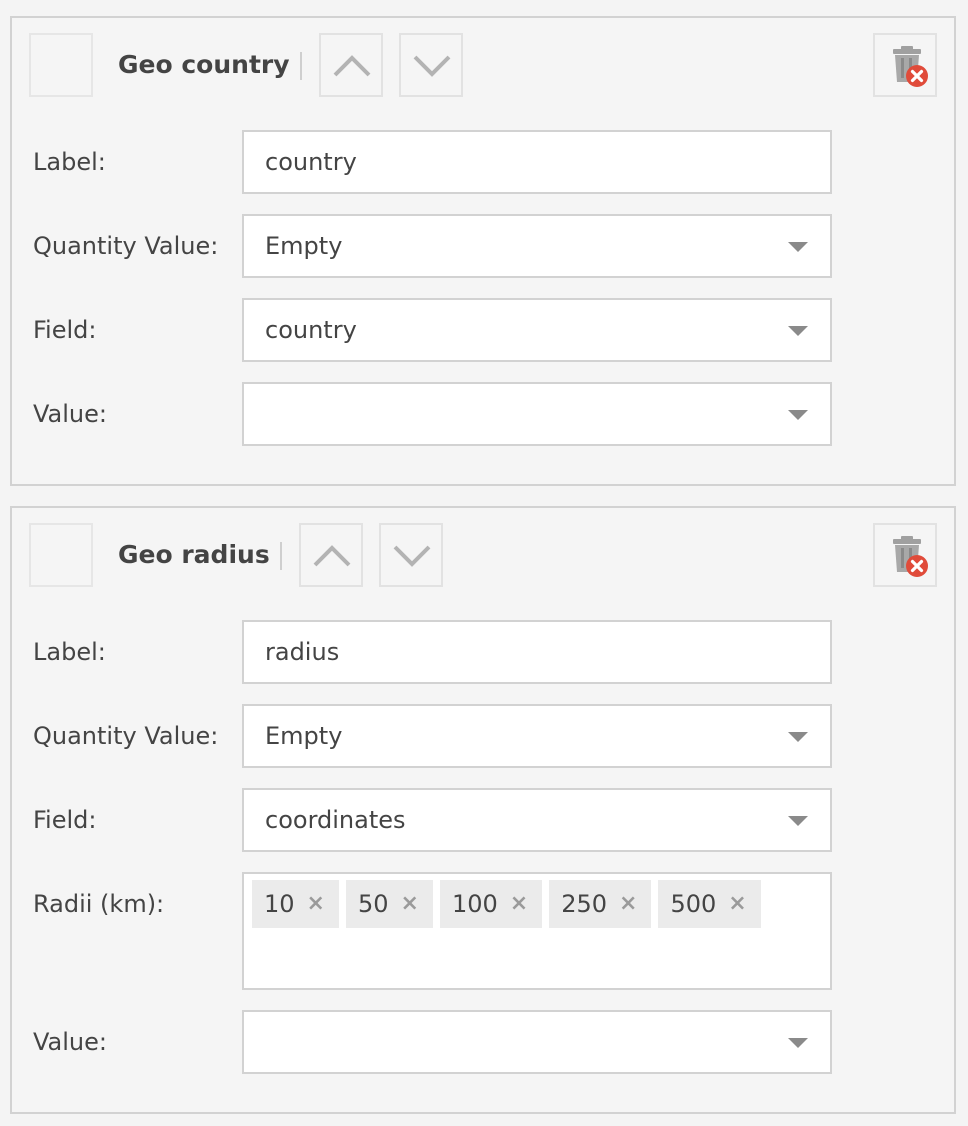 The width and height of the screenshot is (968, 1126). I want to click on field-row: Field: country, so click(483, 330).